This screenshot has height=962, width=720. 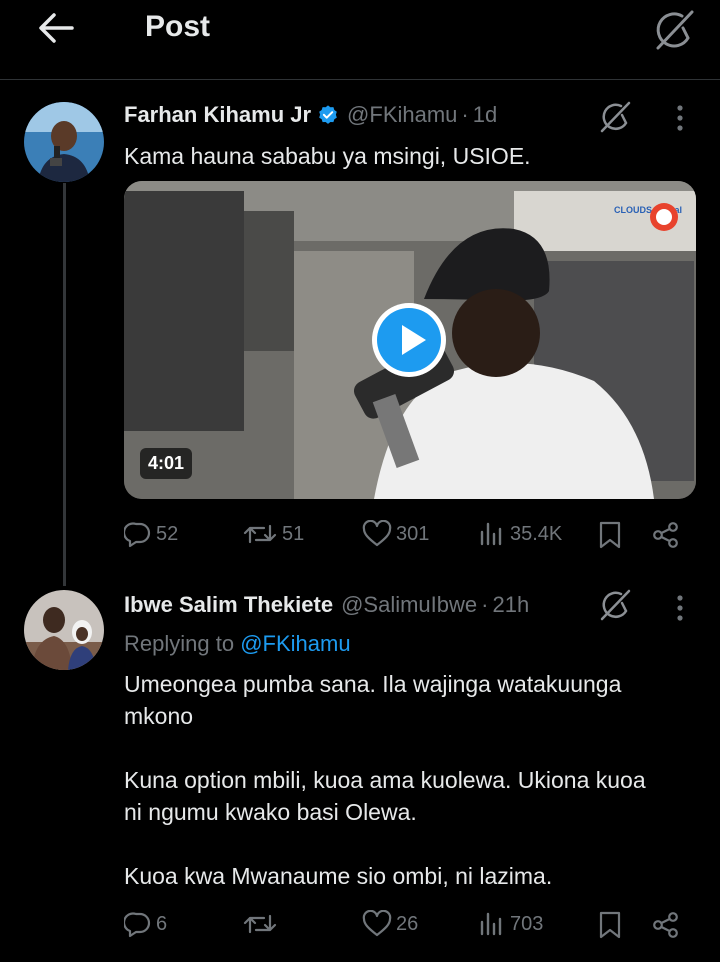 I want to click on reply-actions: 6 26 703, so click(x=404, y=927).